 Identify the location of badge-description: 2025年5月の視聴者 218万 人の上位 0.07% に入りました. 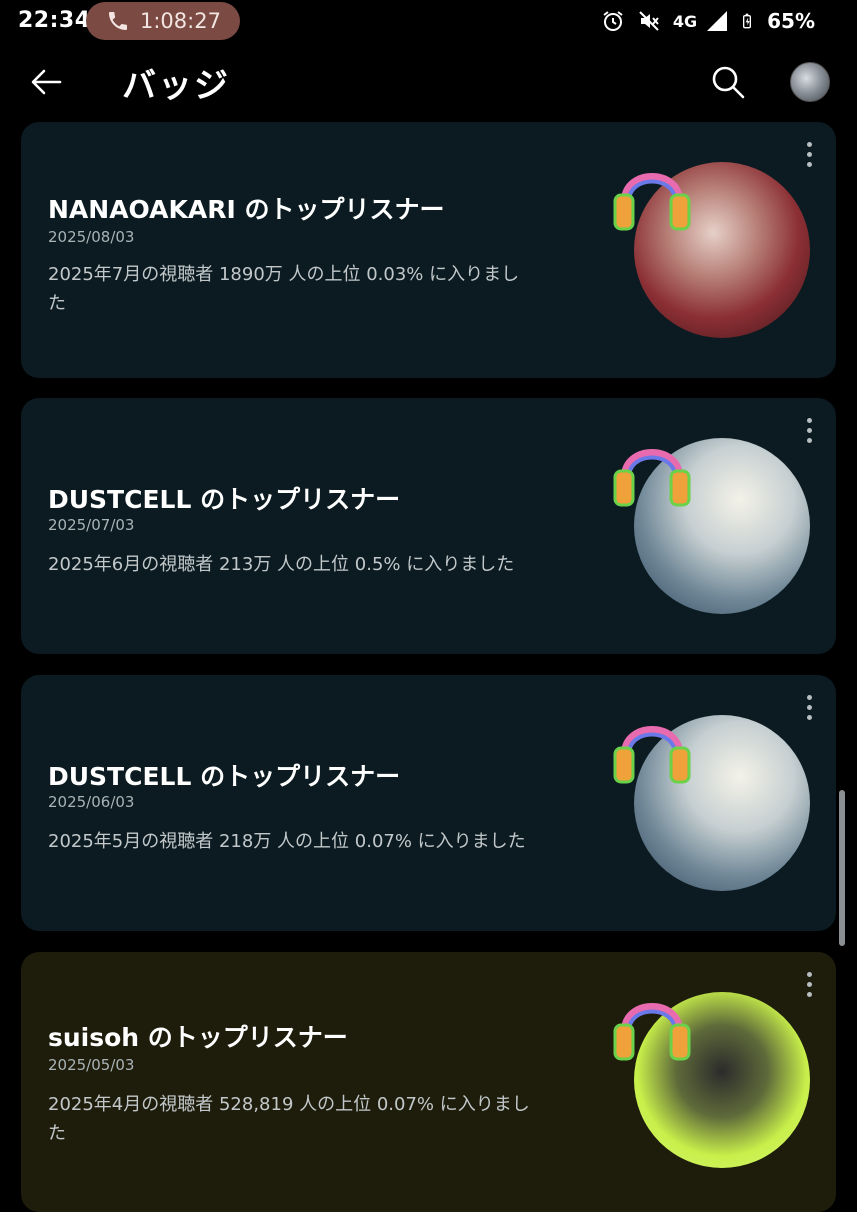
(313, 841).